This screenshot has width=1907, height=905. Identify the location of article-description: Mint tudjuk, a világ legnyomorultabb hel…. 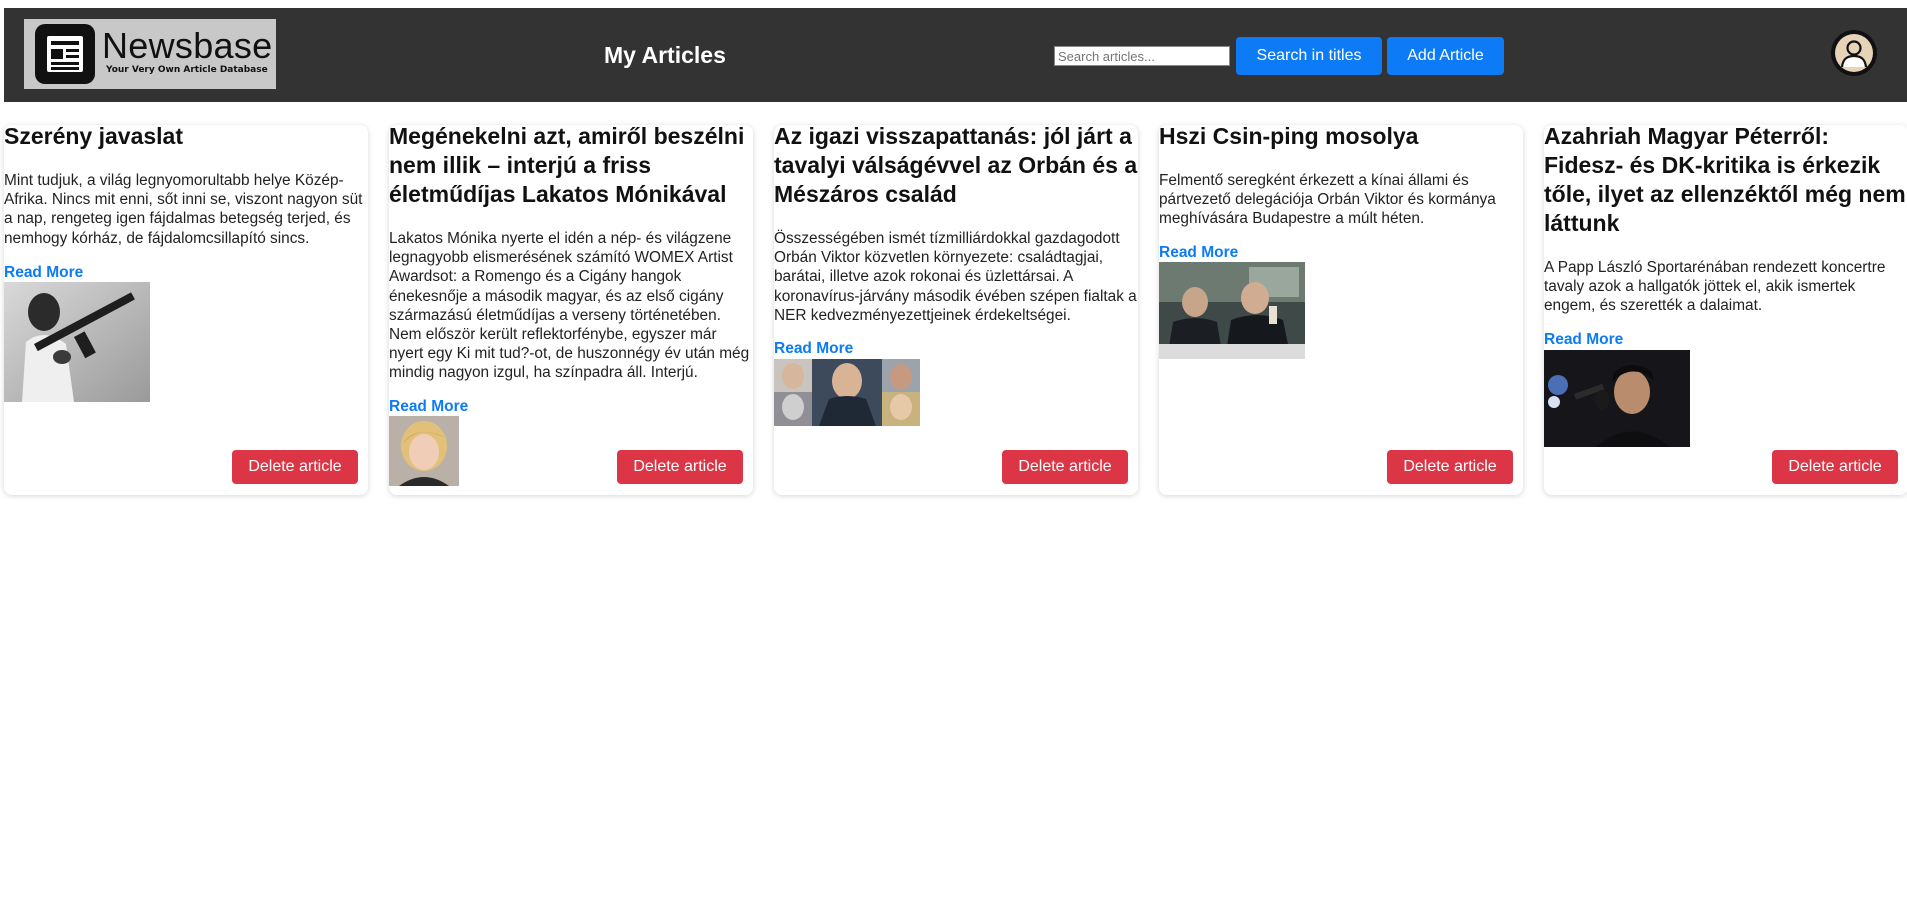
(183, 209).